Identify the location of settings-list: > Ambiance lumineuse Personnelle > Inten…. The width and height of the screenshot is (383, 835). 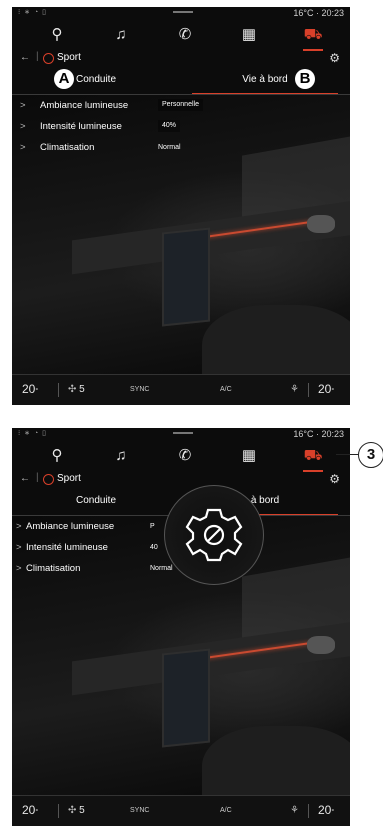
(181, 126).